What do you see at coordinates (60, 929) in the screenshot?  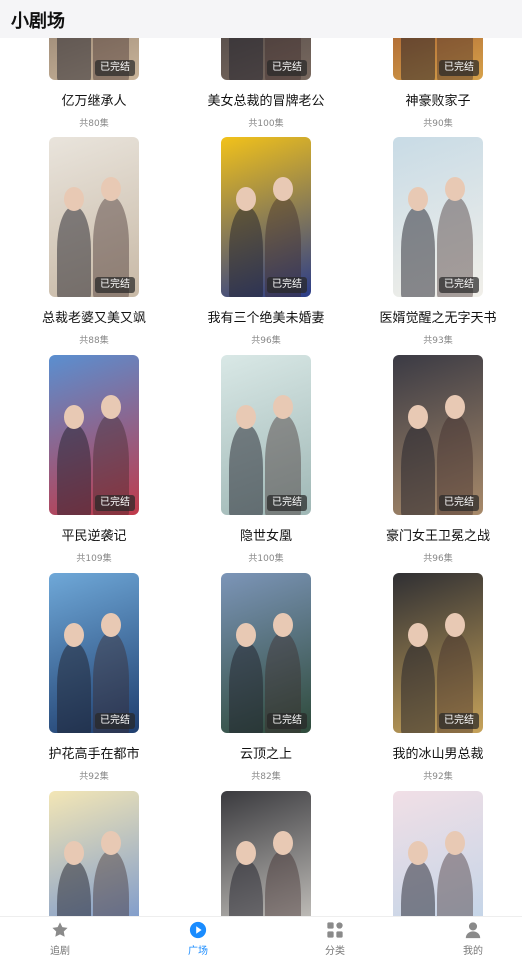 I see `star-icon` at bounding box center [60, 929].